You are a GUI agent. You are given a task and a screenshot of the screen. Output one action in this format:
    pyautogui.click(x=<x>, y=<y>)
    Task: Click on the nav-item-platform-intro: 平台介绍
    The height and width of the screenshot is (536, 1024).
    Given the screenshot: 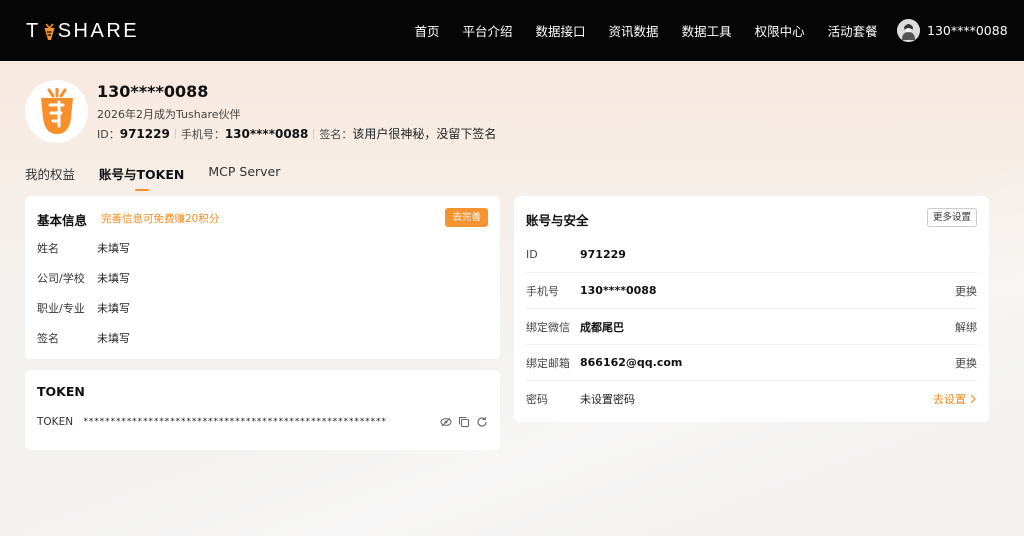 What is the action you would take?
    pyautogui.click(x=488, y=30)
    